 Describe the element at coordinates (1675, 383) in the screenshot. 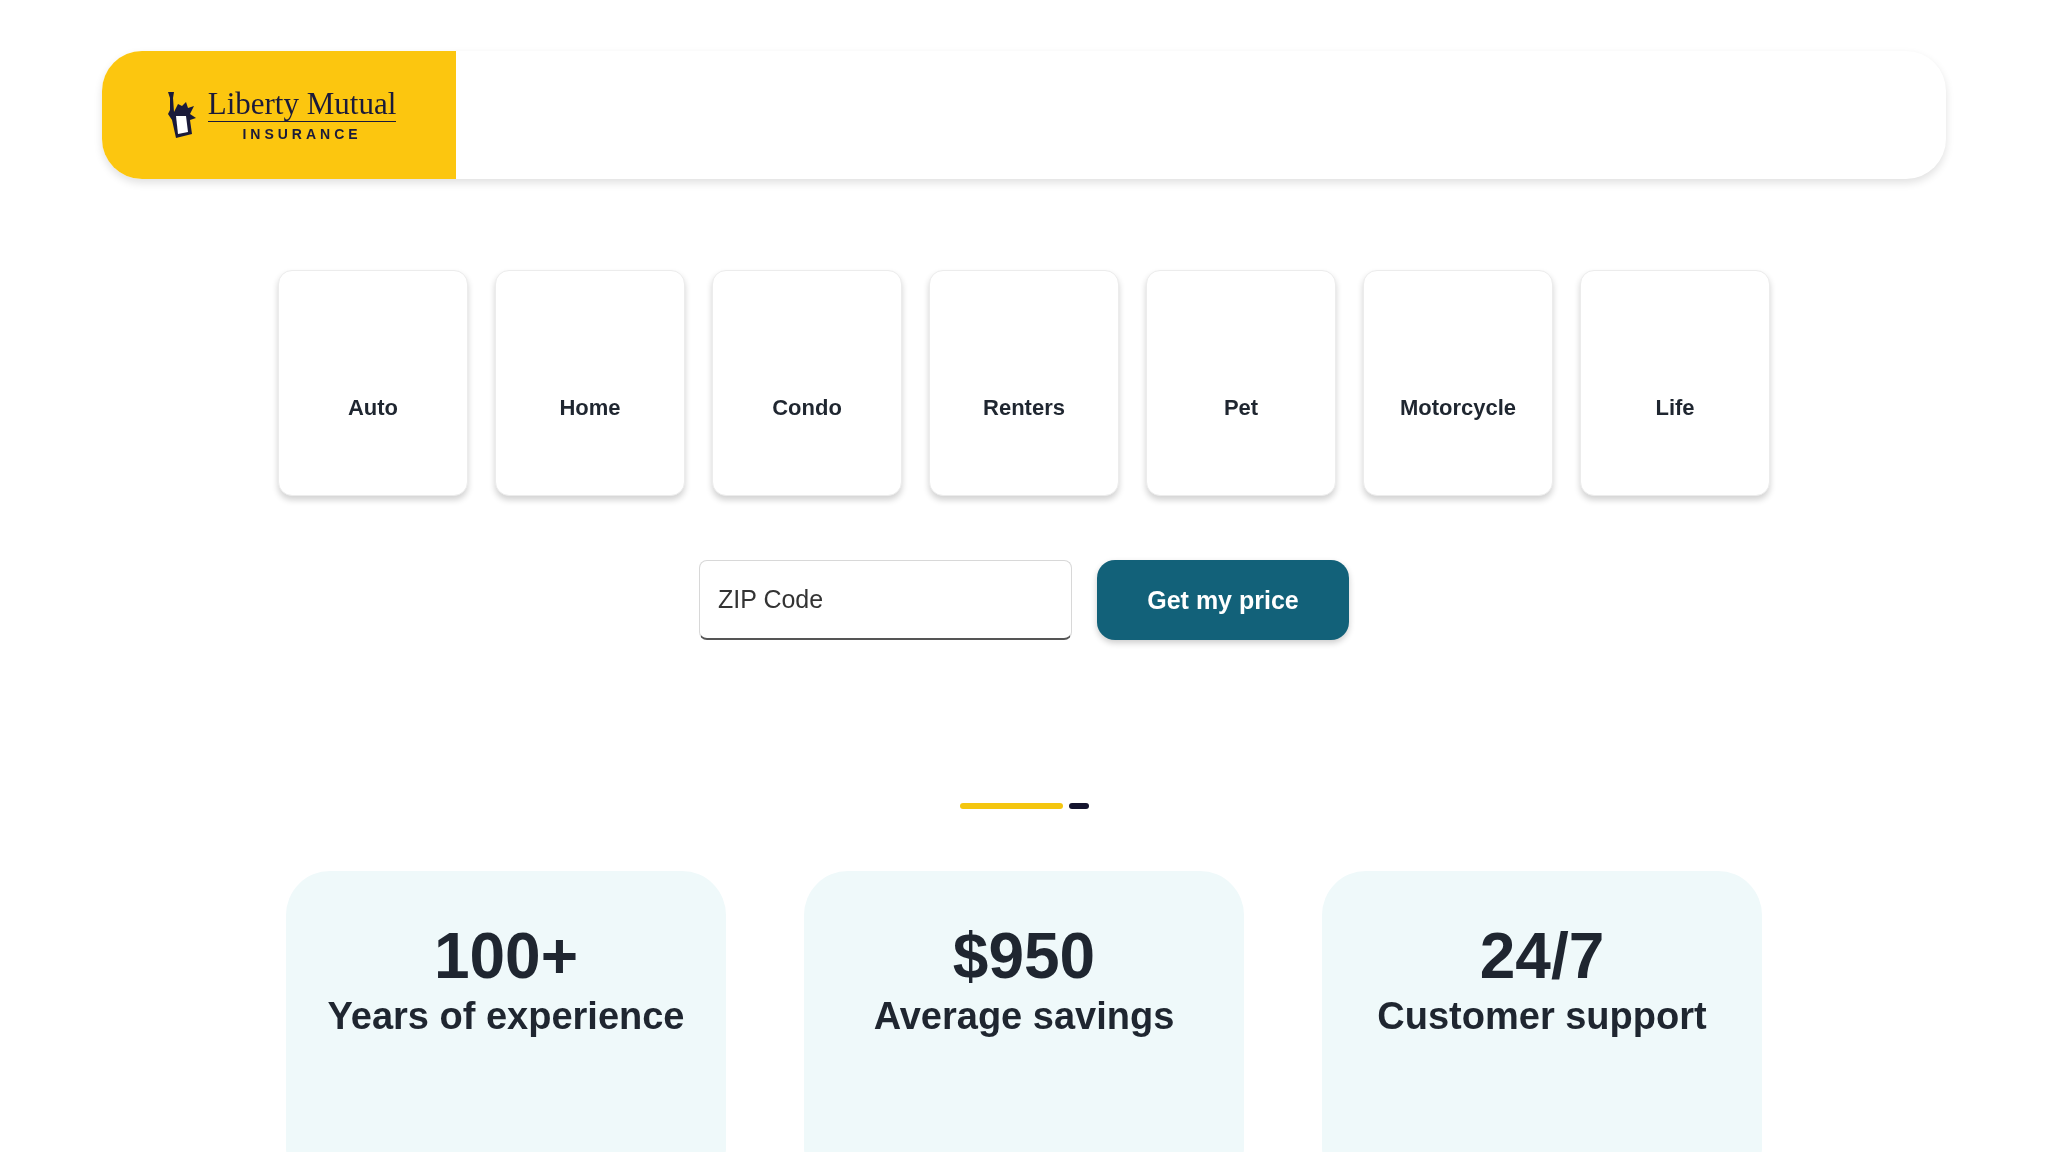

I see `product-card: Life` at that location.